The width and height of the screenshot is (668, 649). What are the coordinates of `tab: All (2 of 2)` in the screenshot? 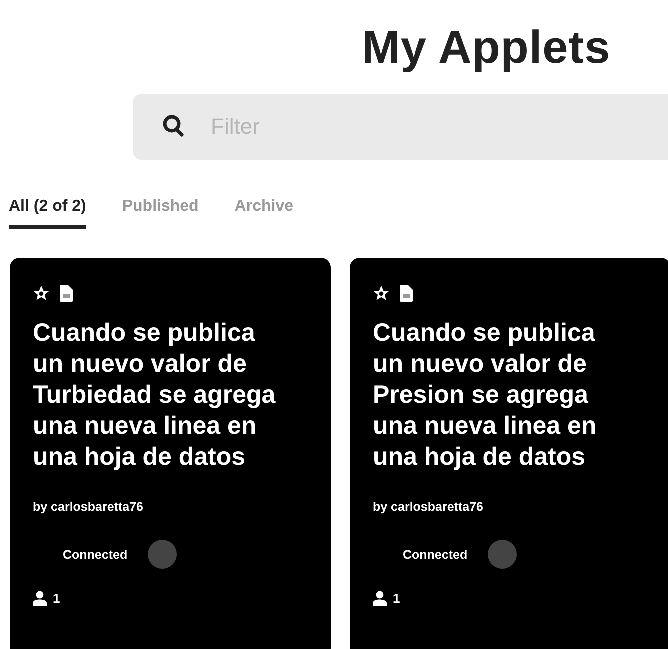 It's located at (47, 213).